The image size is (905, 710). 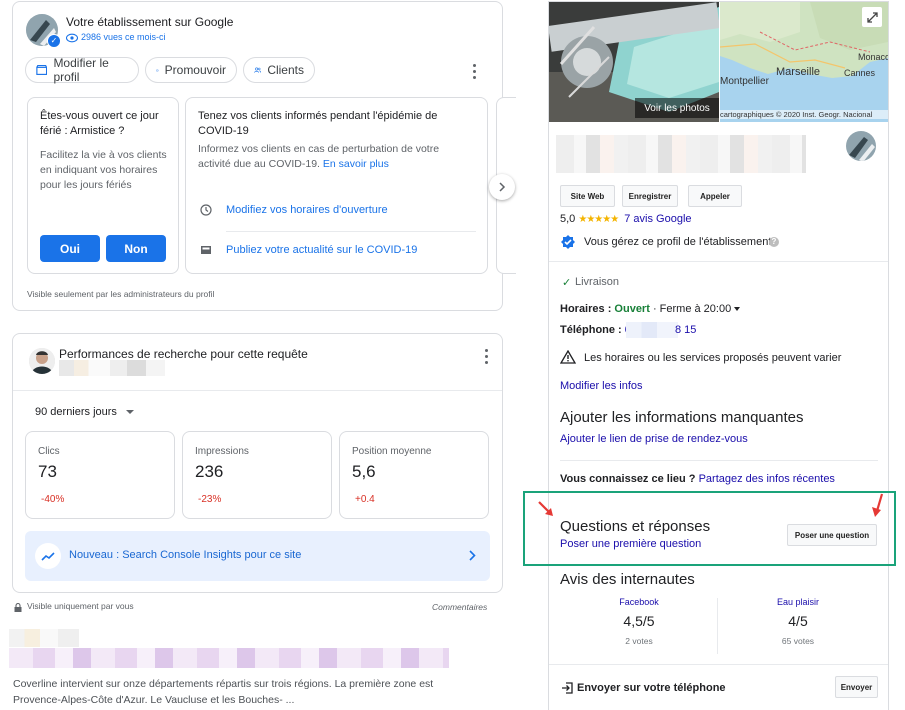 I want to click on hours-label: Horaires :, so click(x=586, y=309).